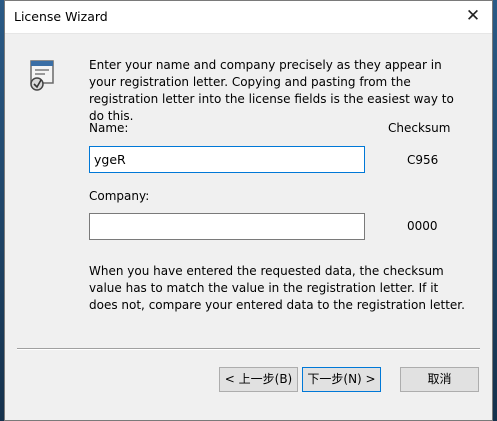  Describe the element at coordinates (61, 16) in the screenshot. I see `window-title: License Wizard` at that location.